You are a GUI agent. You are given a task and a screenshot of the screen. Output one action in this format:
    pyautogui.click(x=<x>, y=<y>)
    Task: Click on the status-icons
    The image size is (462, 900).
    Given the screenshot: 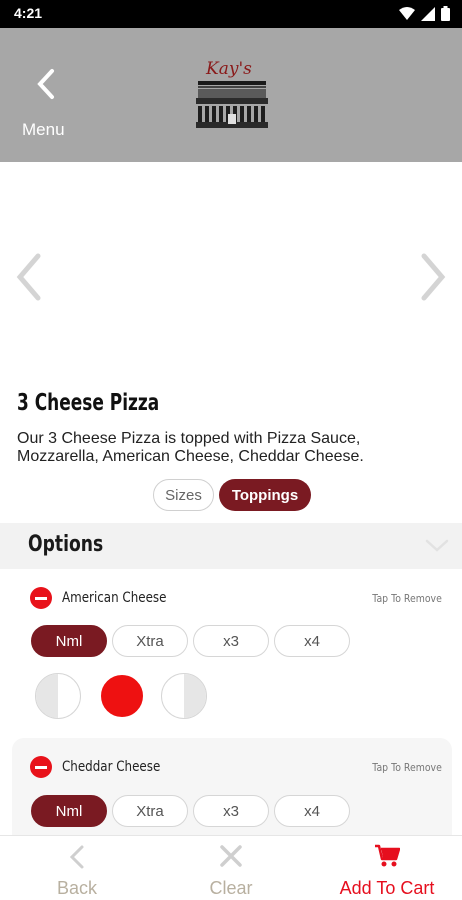 What is the action you would take?
    pyautogui.click(x=424, y=13)
    